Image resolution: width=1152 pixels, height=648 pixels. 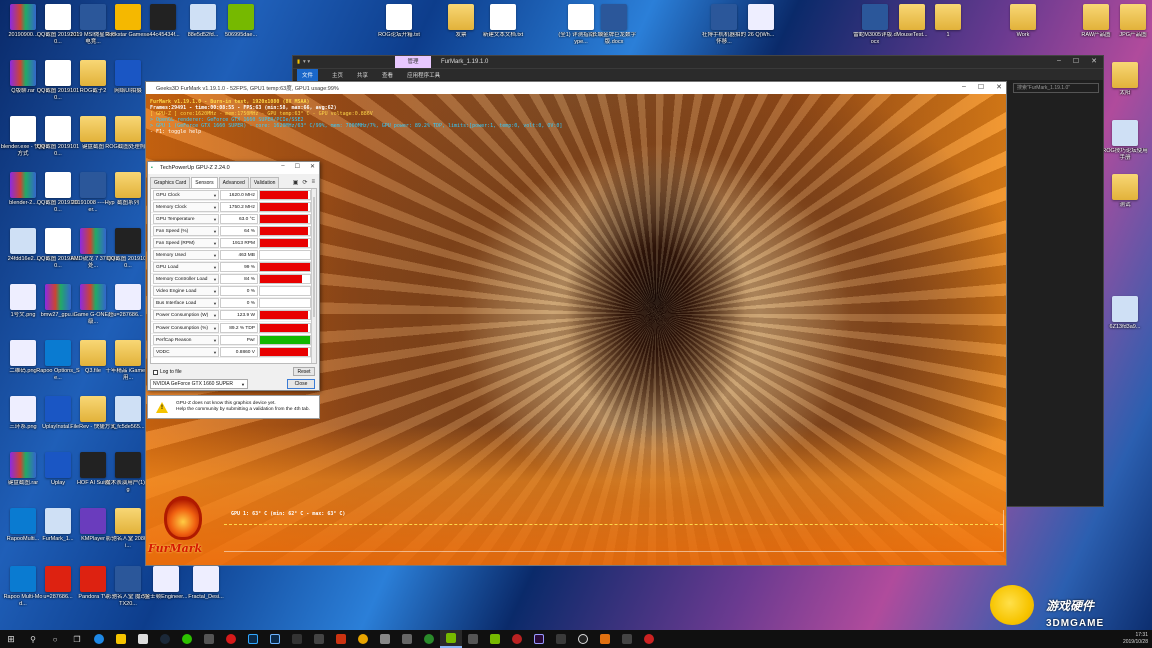 I want to click on sensor-scrollbar, so click(x=313, y=276).